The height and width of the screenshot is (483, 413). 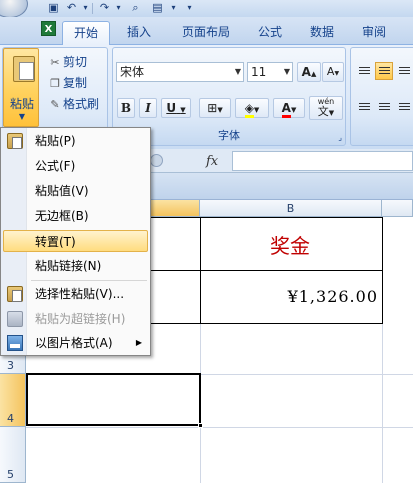 What do you see at coordinates (21, 87) in the screenshot?
I see `paste-button: 粘贴 ▼` at bounding box center [21, 87].